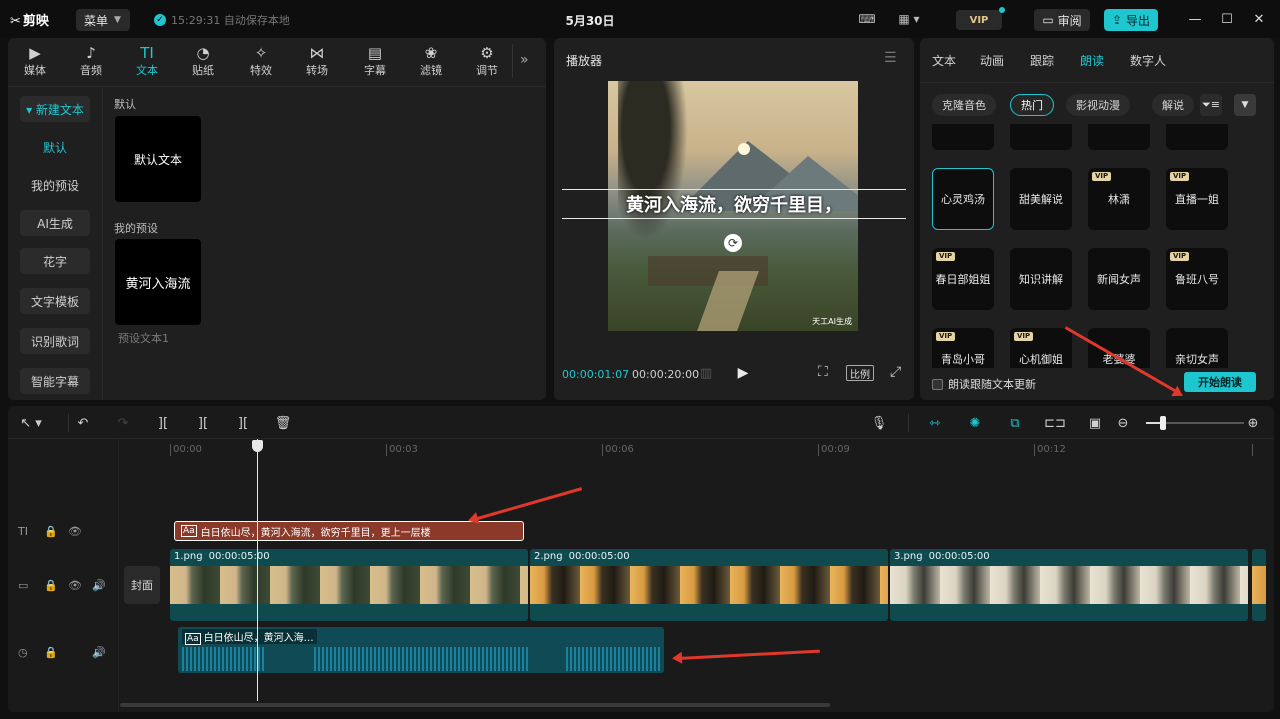 The image size is (1280, 719). Describe the element at coordinates (158, 282) in the screenshot. I see `preset-text-card: 黄河入海流` at that location.